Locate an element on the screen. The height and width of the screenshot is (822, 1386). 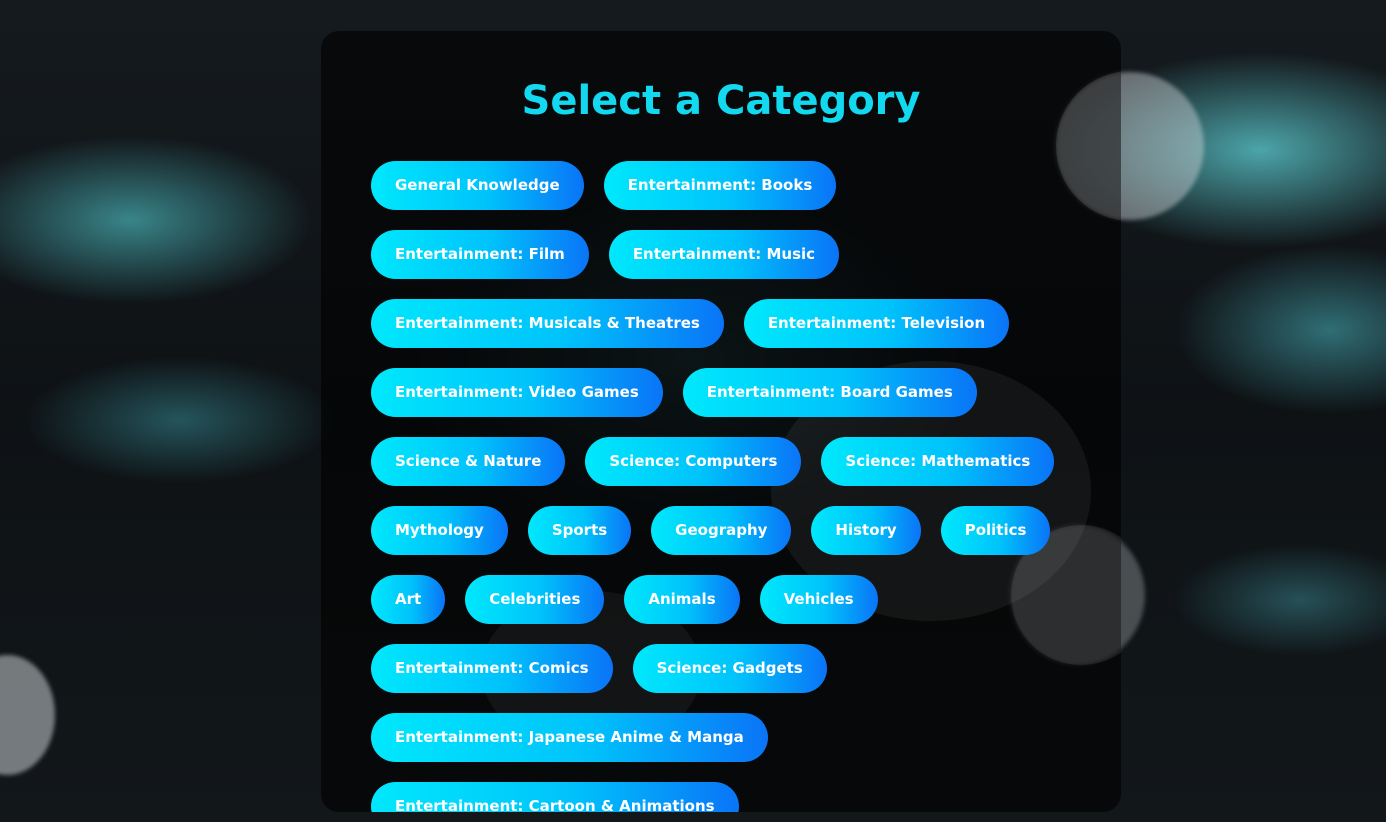
category-button-entertainment-video-games: Entertainment: Video Games is located at coordinates (517, 392).